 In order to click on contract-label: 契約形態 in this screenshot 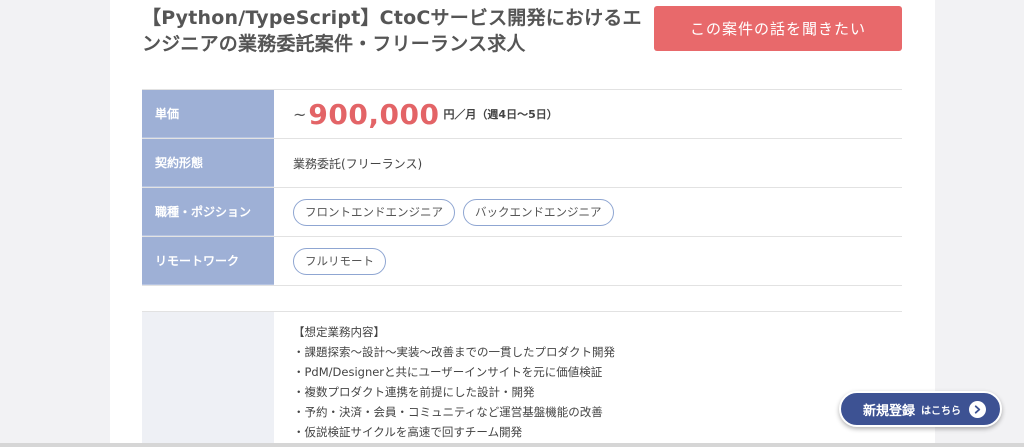, I will do `click(208, 163)`.